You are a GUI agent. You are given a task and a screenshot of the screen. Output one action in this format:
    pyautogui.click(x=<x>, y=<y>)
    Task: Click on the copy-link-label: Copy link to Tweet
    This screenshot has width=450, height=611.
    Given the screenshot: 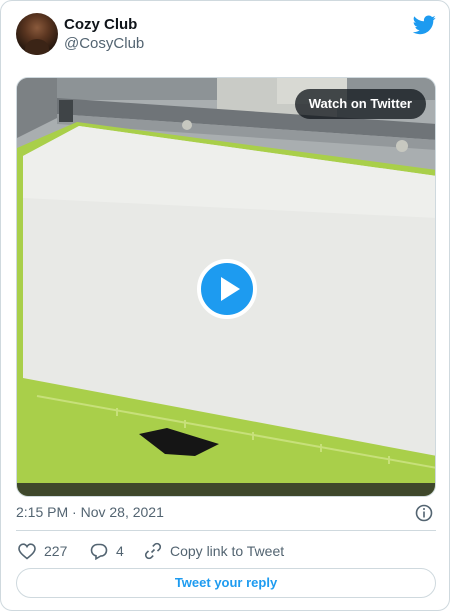 What is the action you would take?
    pyautogui.click(x=227, y=551)
    